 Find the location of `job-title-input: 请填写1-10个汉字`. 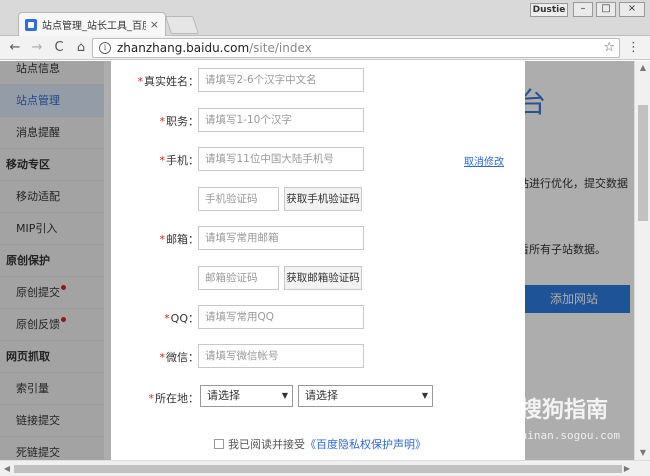

job-title-input: 请填写1-10个汉字 is located at coordinates (281, 120).